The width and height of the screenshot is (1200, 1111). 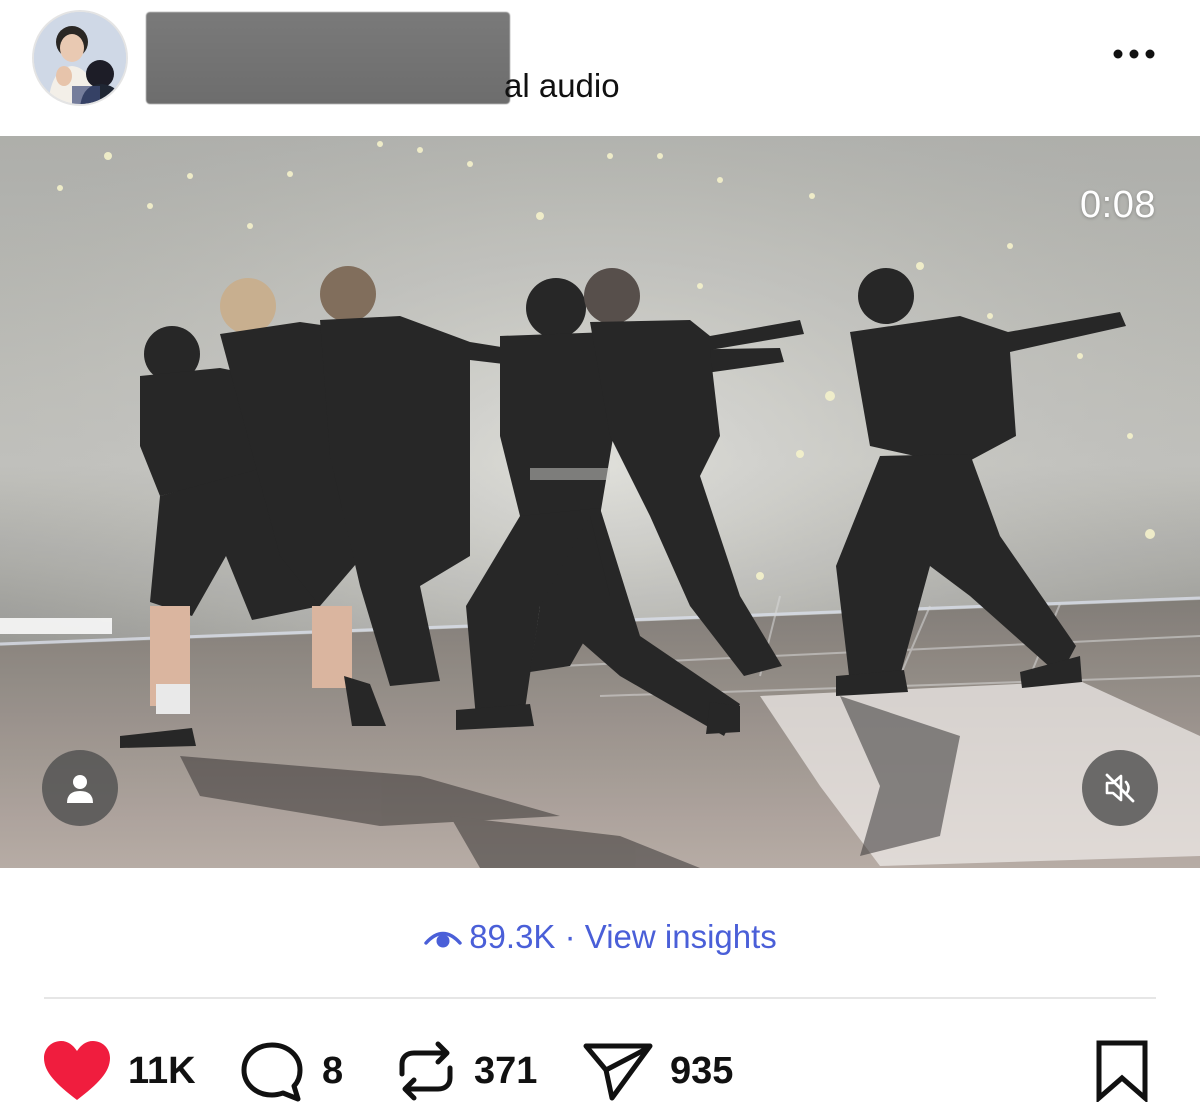 I want to click on views-insights-row: 89.3K · View insights, so click(x=600, y=937).